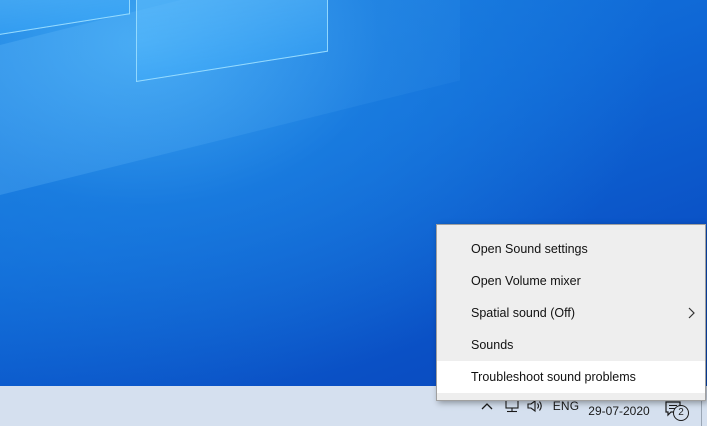 This screenshot has width=707, height=426. Describe the element at coordinates (492, 345) in the screenshot. I see `menu-item-label: Sounds` at that location.